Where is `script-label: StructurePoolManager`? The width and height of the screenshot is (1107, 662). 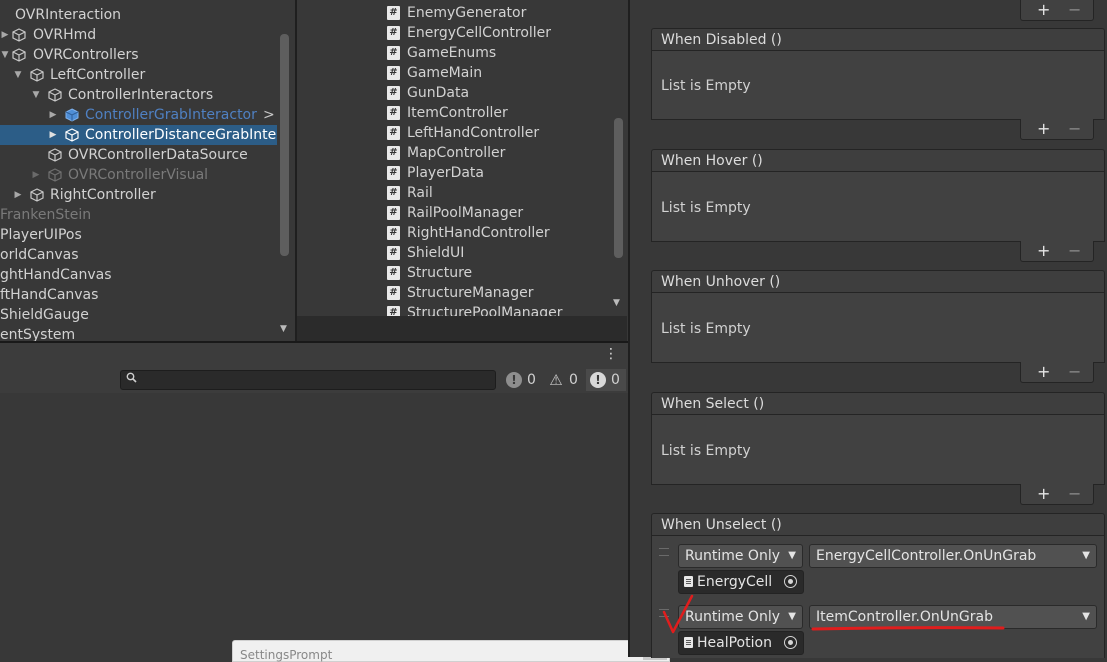
script-label: StructurePoolManager is located at coordinates (485, 310).